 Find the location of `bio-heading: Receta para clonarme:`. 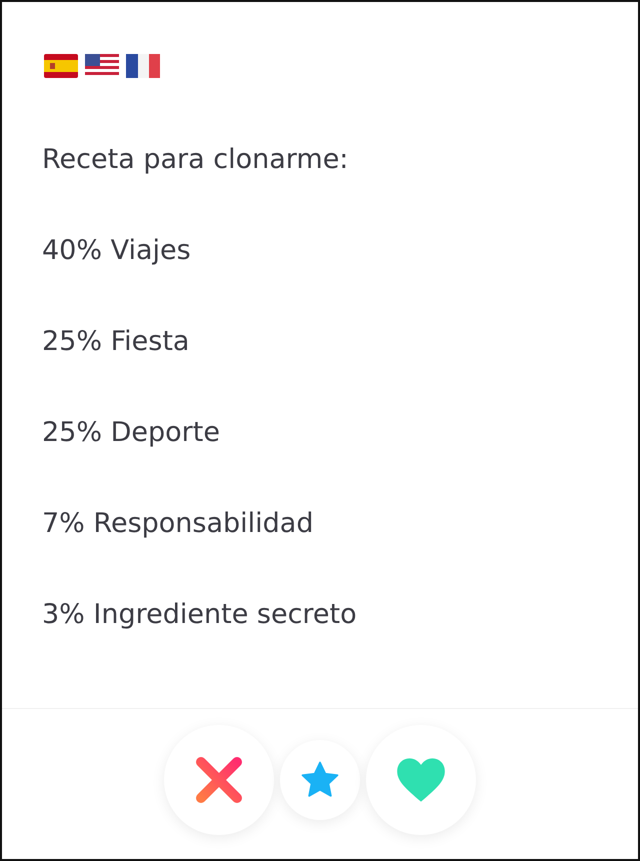

bio-heading: Receta para clonarme: is located at coordinates (196, 160).